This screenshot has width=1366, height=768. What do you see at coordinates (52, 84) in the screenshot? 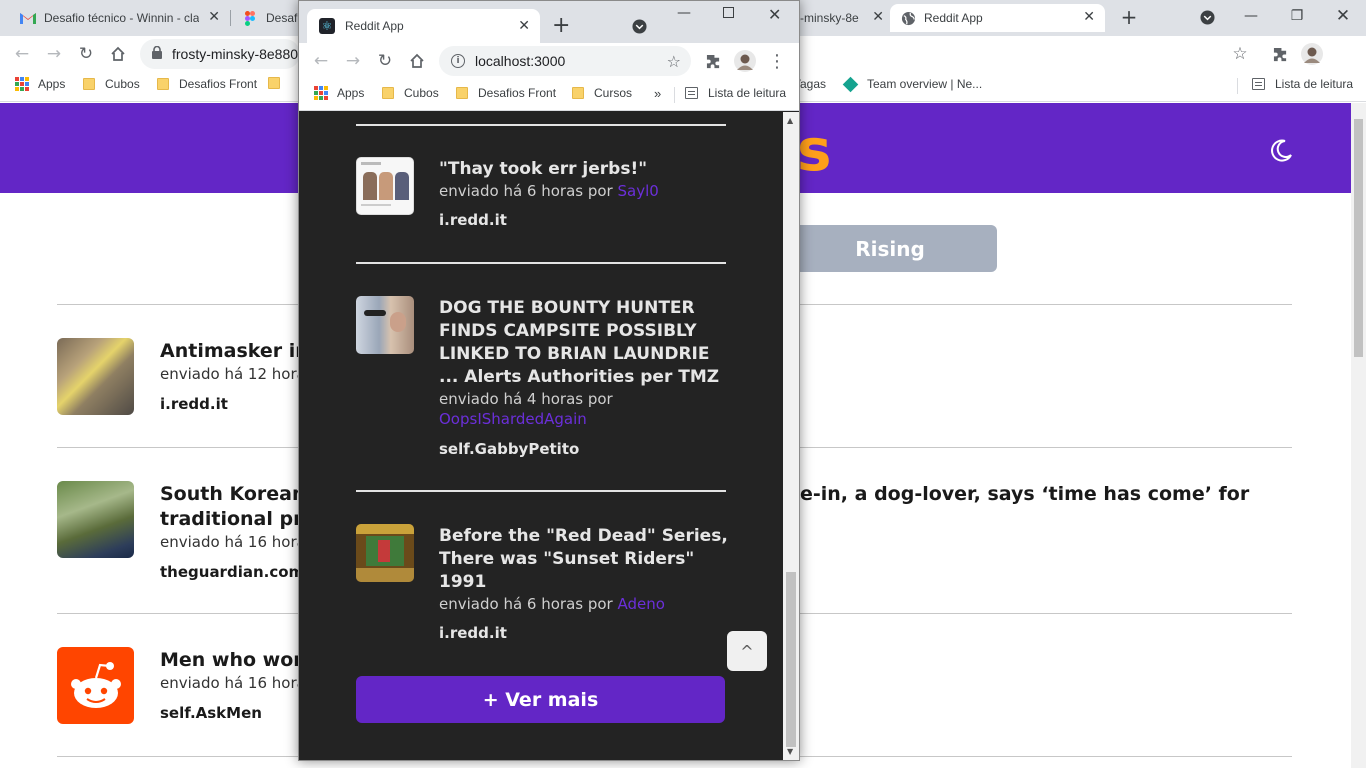
I see `bookmark-label: Apps` at bounding box center [52, 84].